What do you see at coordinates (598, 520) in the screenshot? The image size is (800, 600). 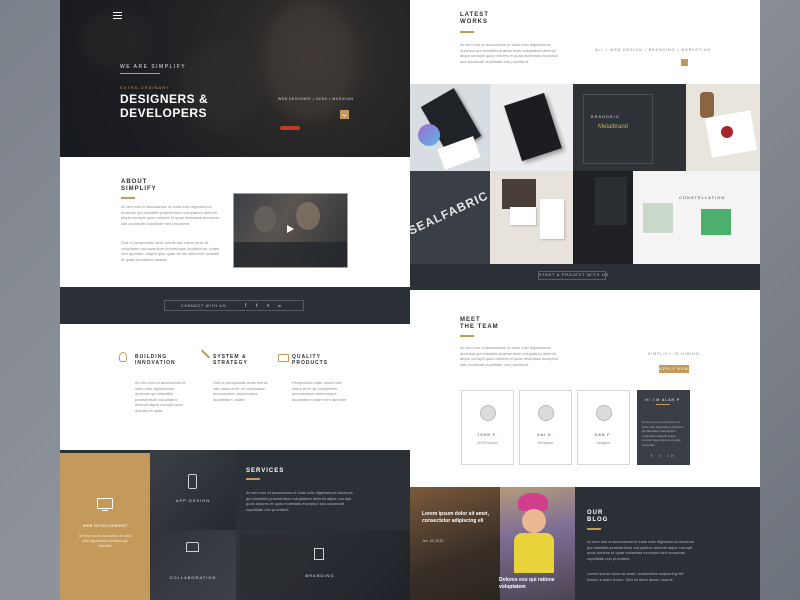 I see `blog-title-line2: BLOG` at bounding box center [598, 520].